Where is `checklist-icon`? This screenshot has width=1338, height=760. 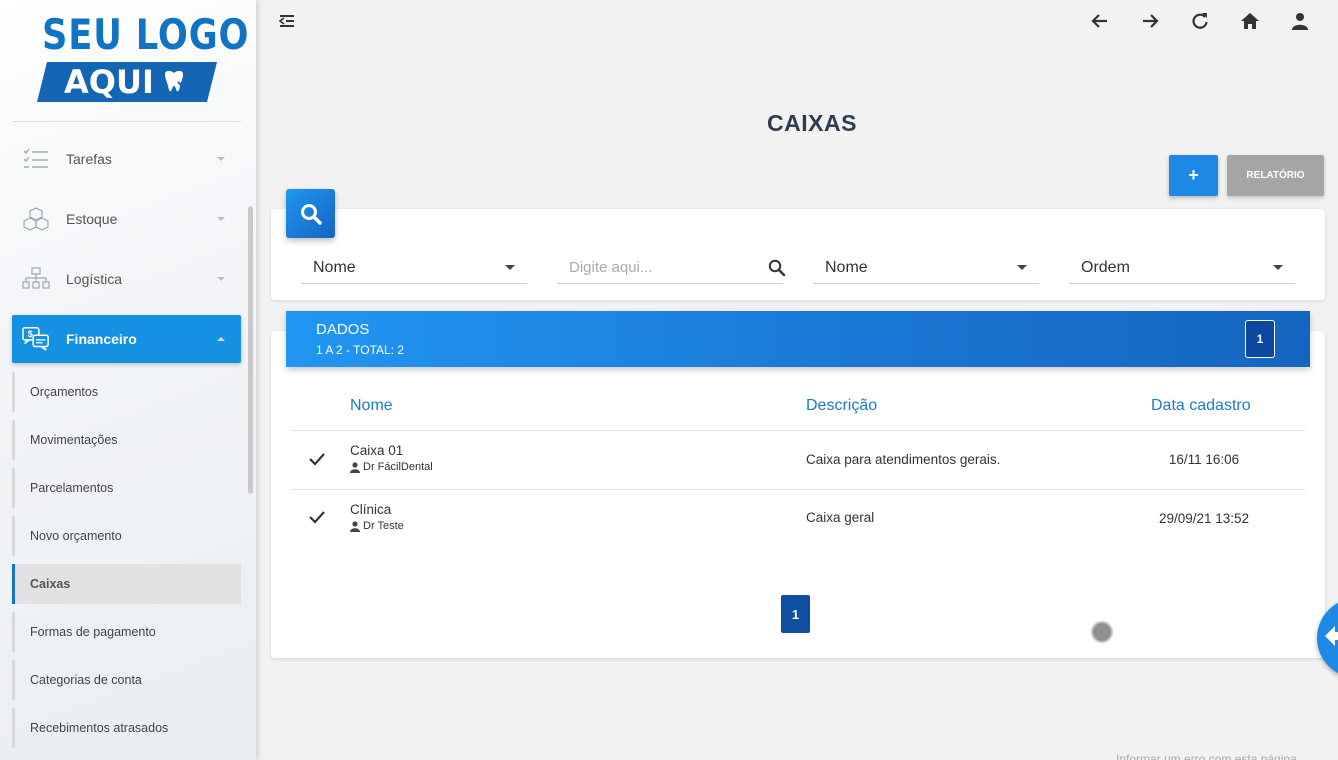
checklist-icon is located at coordinates (36, 159).